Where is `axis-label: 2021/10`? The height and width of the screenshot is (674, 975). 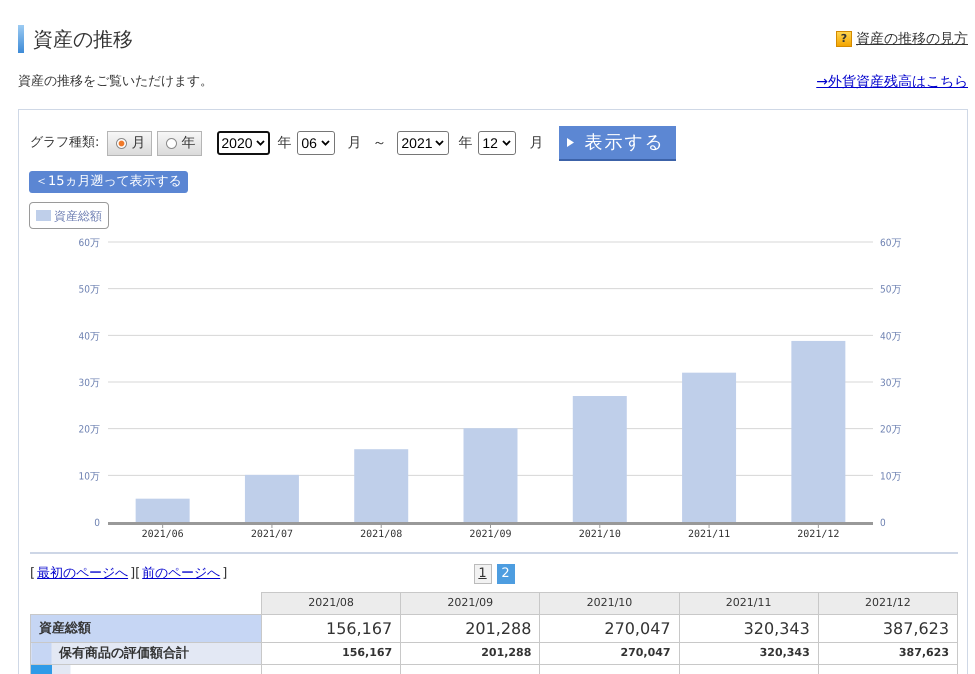
axis-label: 2021/10 is located at coordinates (599, 534).